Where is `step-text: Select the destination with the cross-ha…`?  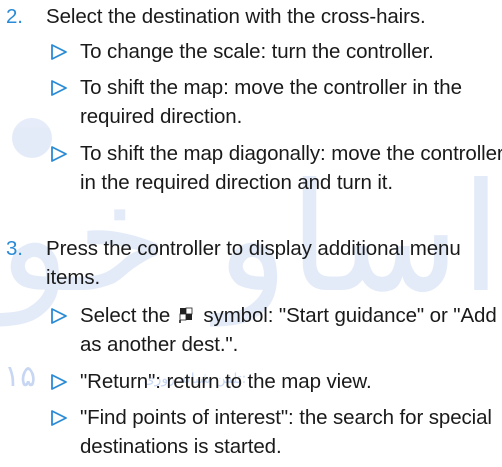
step-text: Select the destination with the cross-ha… is located at coordinates (236, 16).